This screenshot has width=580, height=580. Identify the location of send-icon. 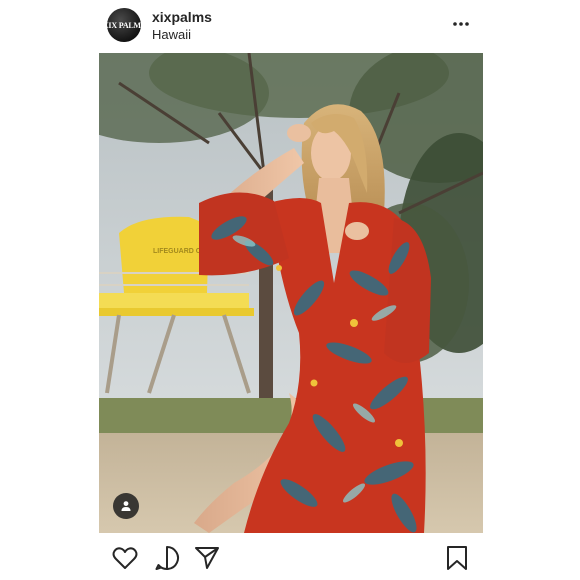
(207, 558).